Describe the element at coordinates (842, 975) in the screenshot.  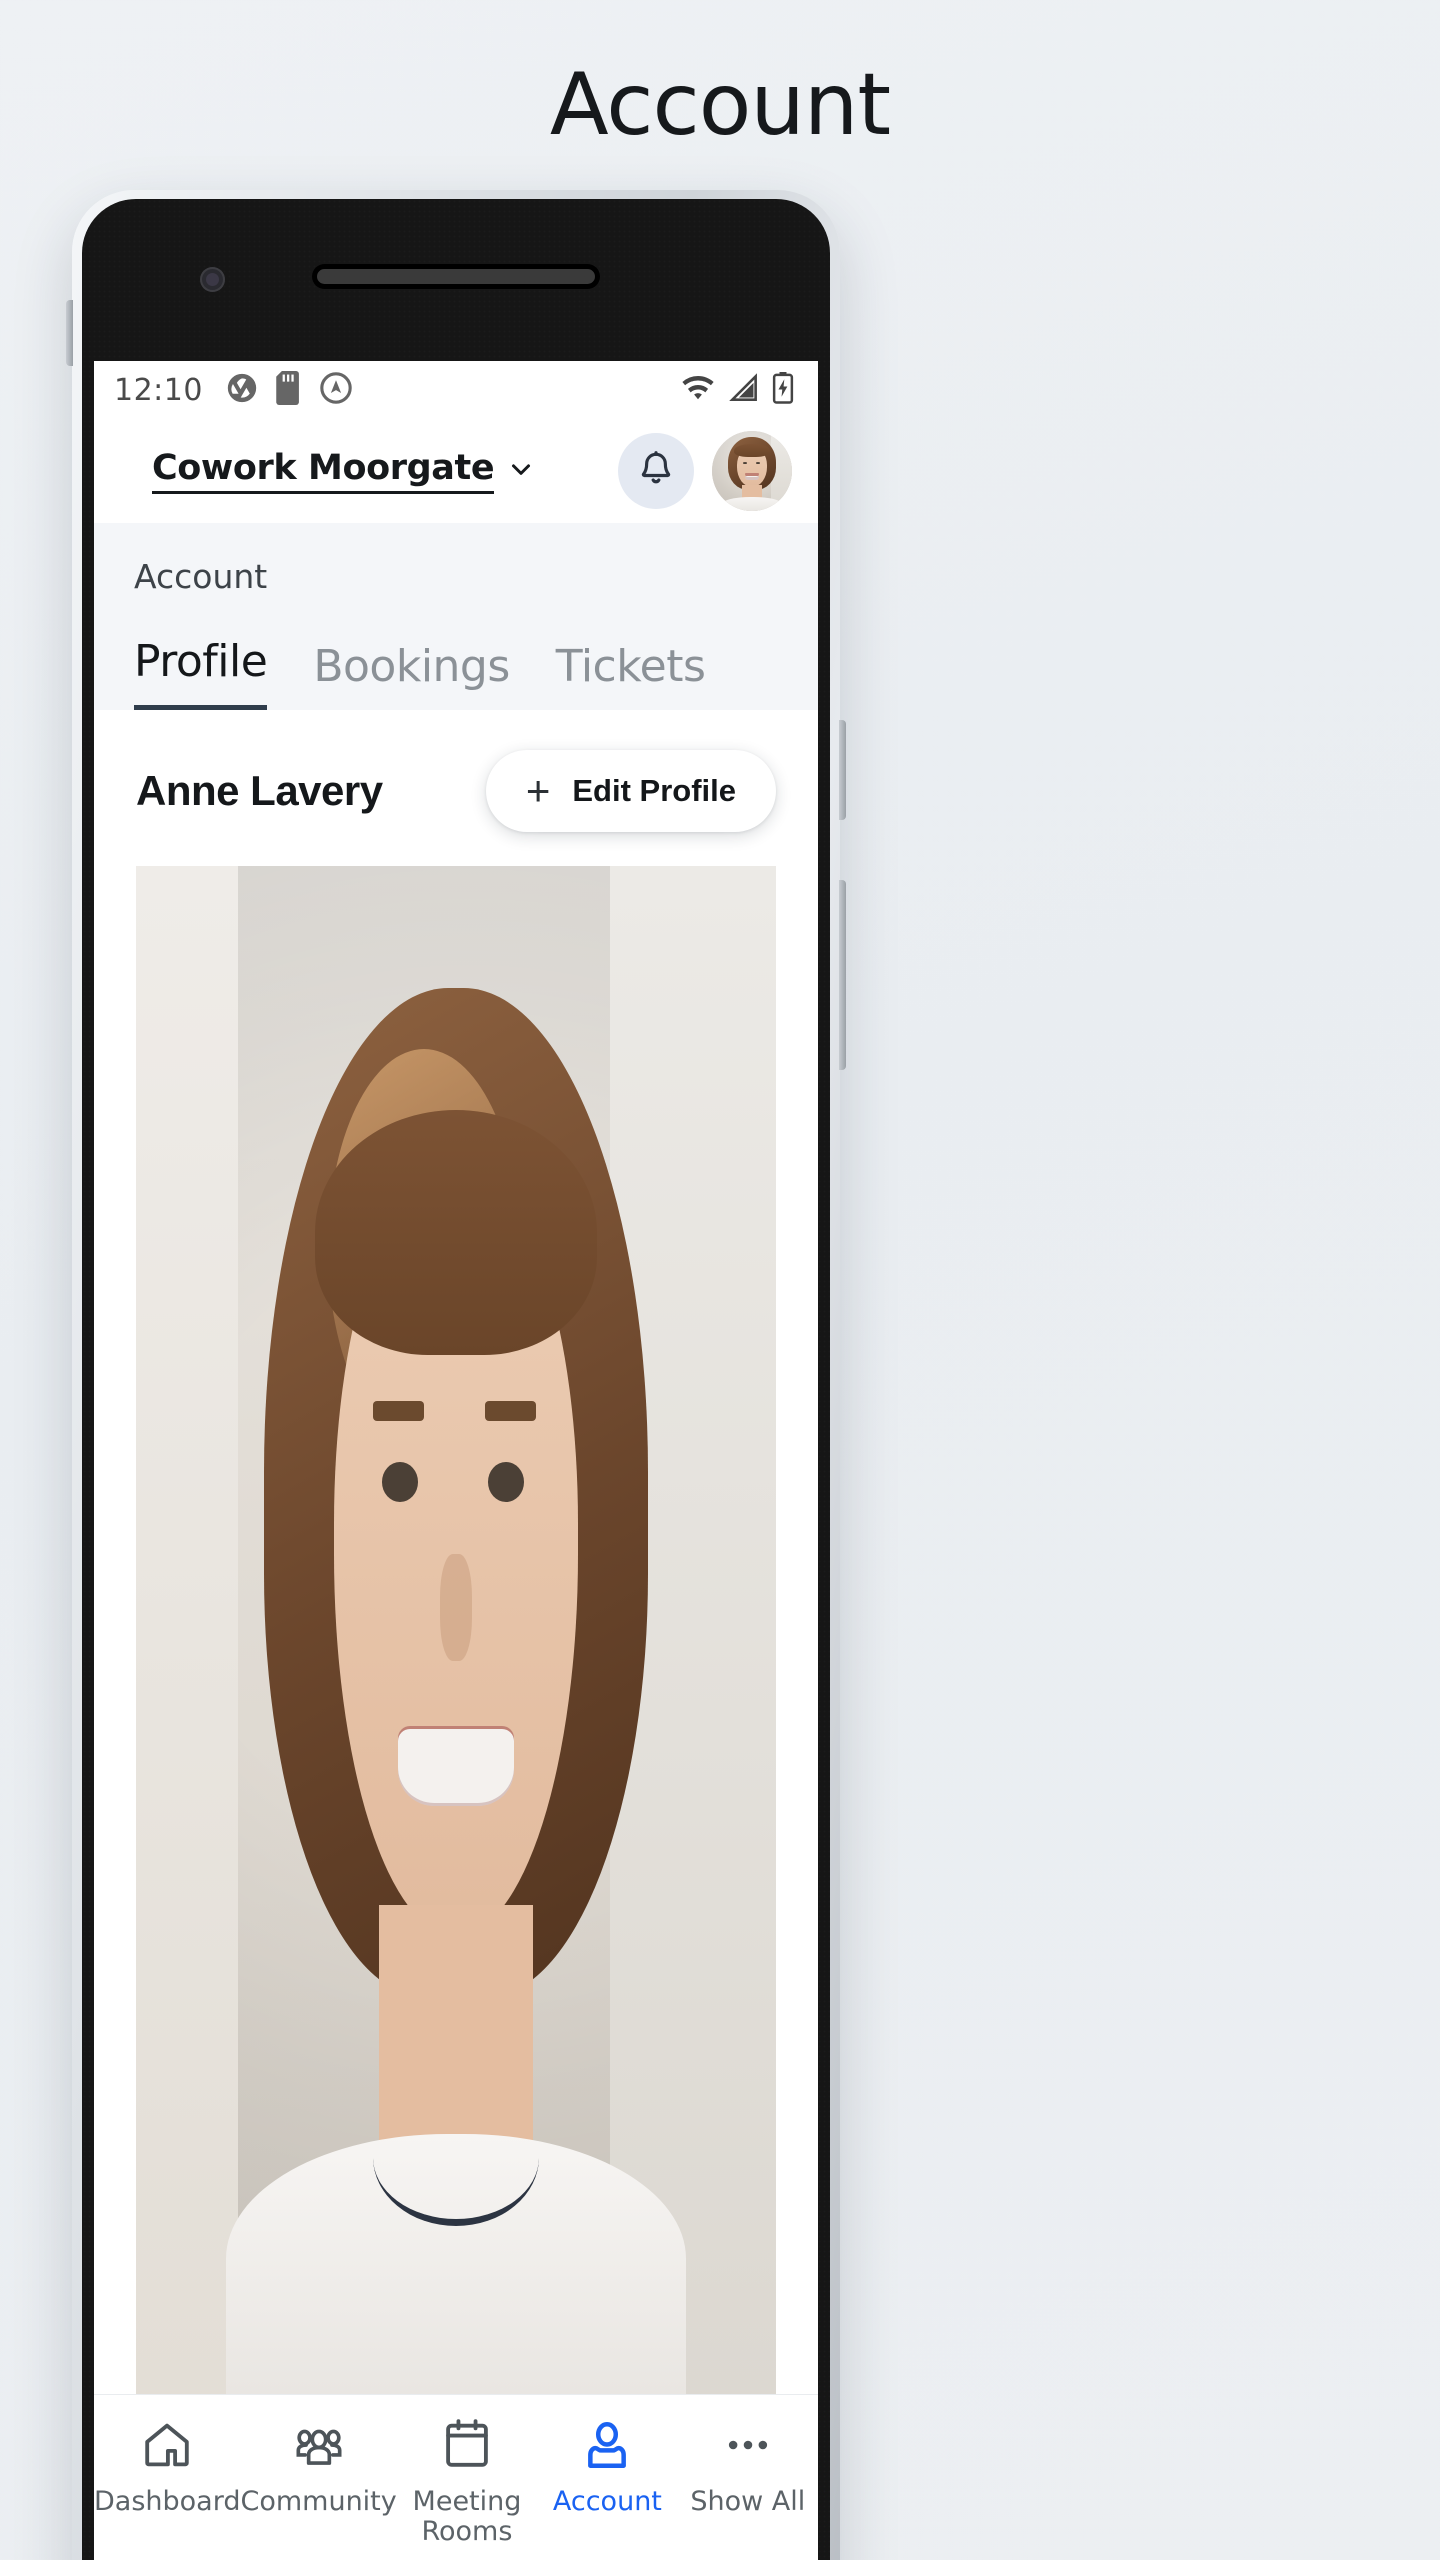
I see `phone-button-power` at that location.